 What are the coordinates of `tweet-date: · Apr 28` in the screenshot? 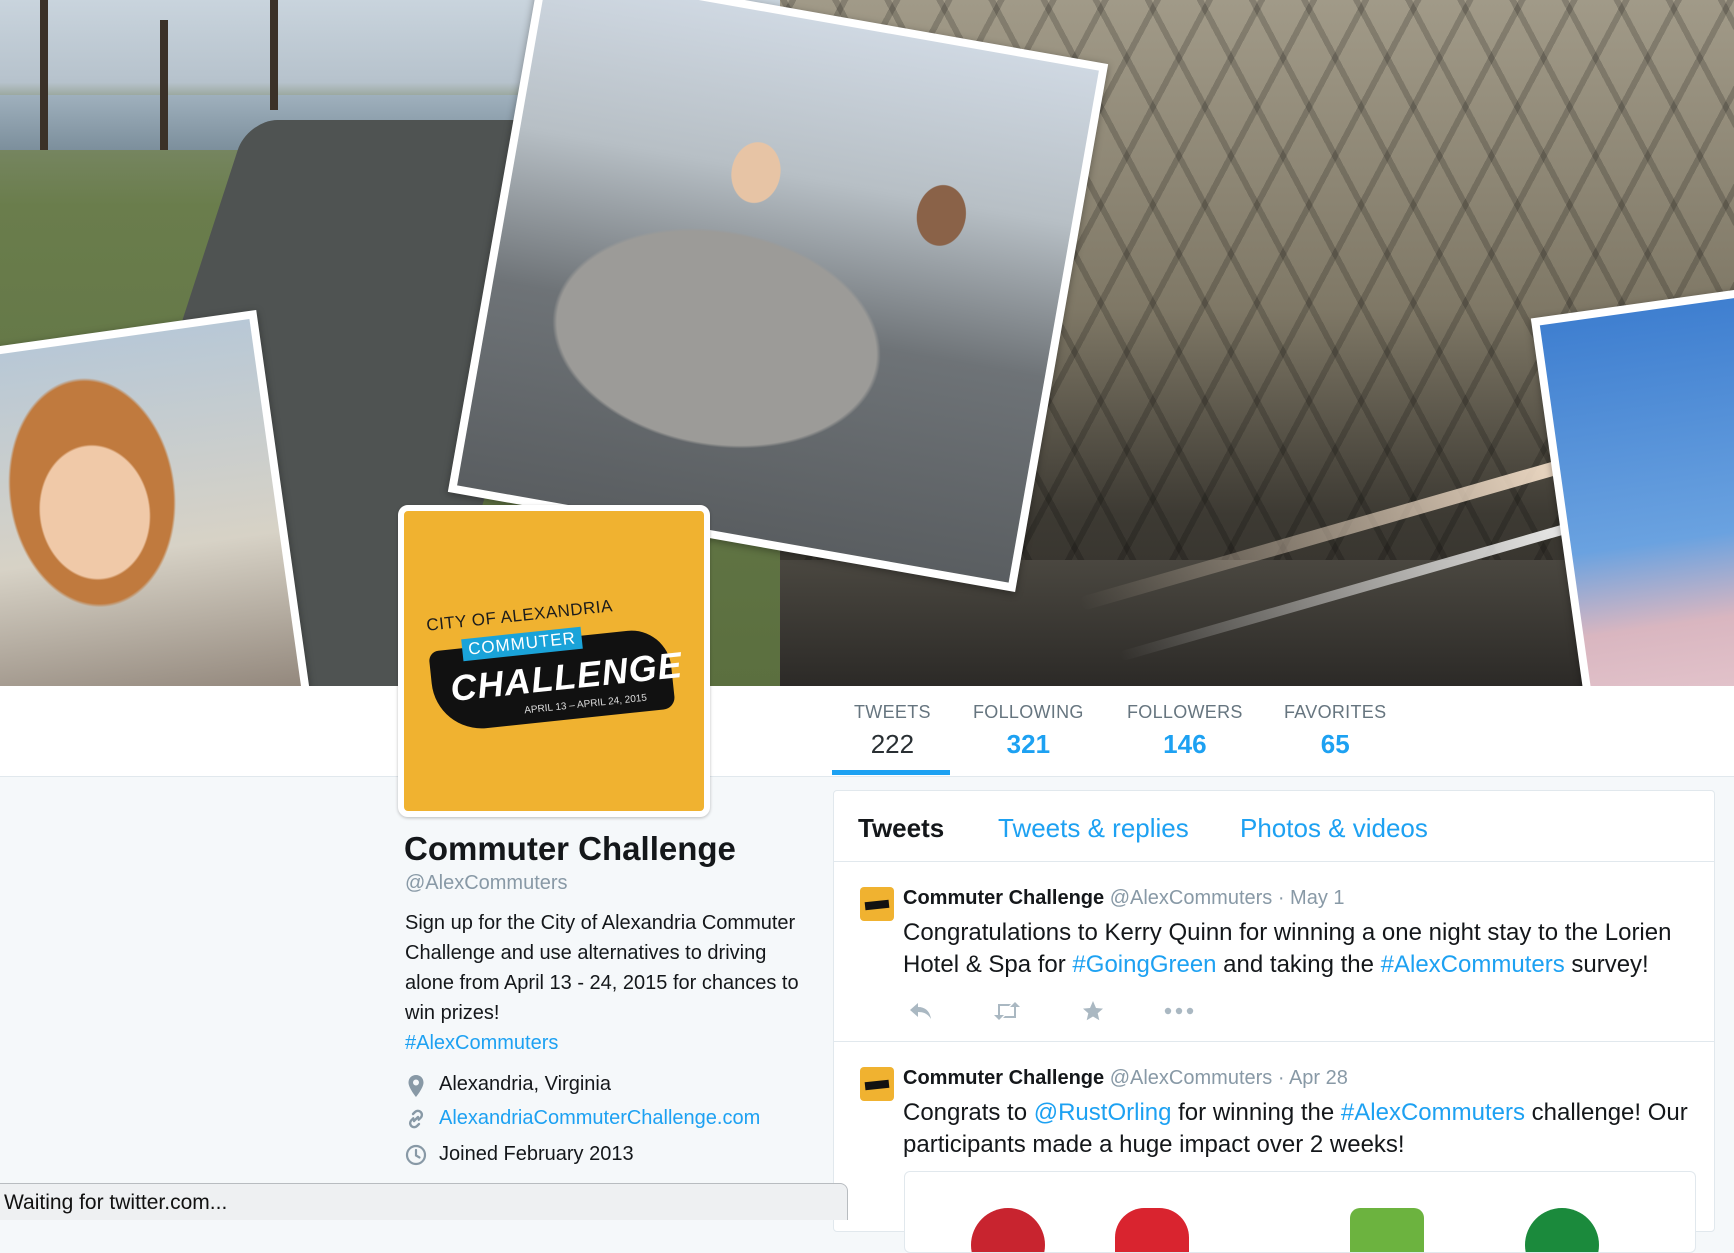 It's located at (1313, 1078).